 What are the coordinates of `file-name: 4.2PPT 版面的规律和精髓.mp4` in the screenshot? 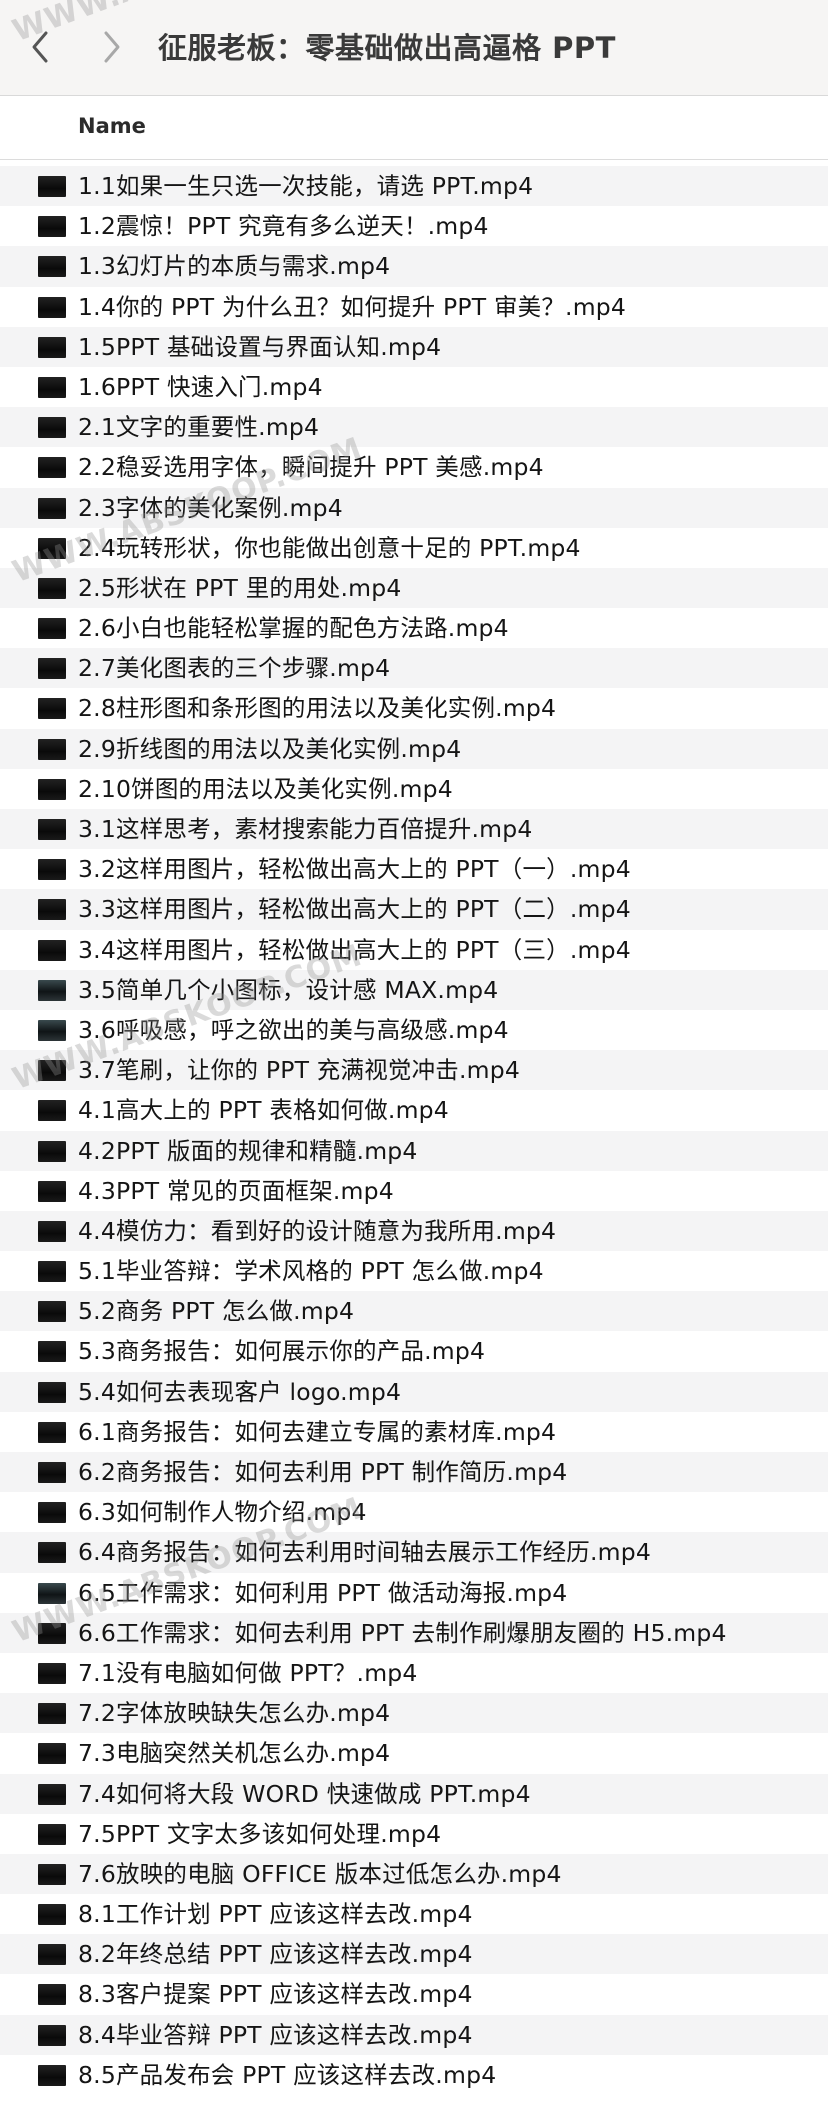 It's located at (248, 1150).